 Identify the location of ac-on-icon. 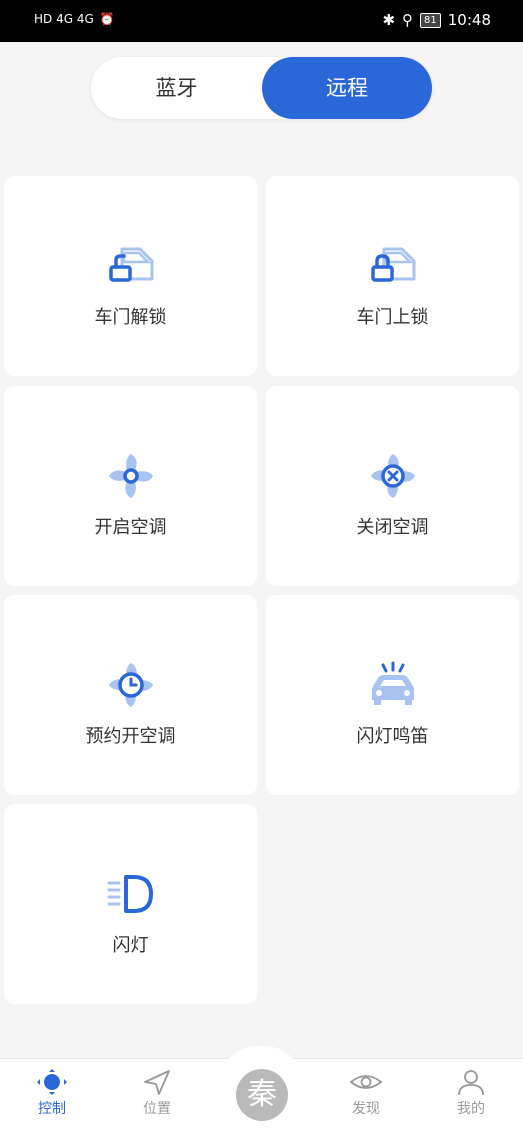
(131, 476).